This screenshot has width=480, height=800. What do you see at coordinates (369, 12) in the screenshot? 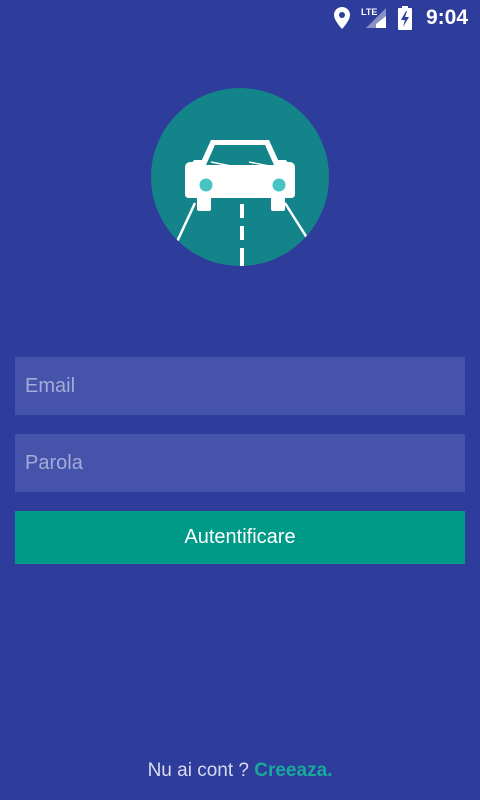
I see `lte-label: LTE` at bounding box center [369, 12].